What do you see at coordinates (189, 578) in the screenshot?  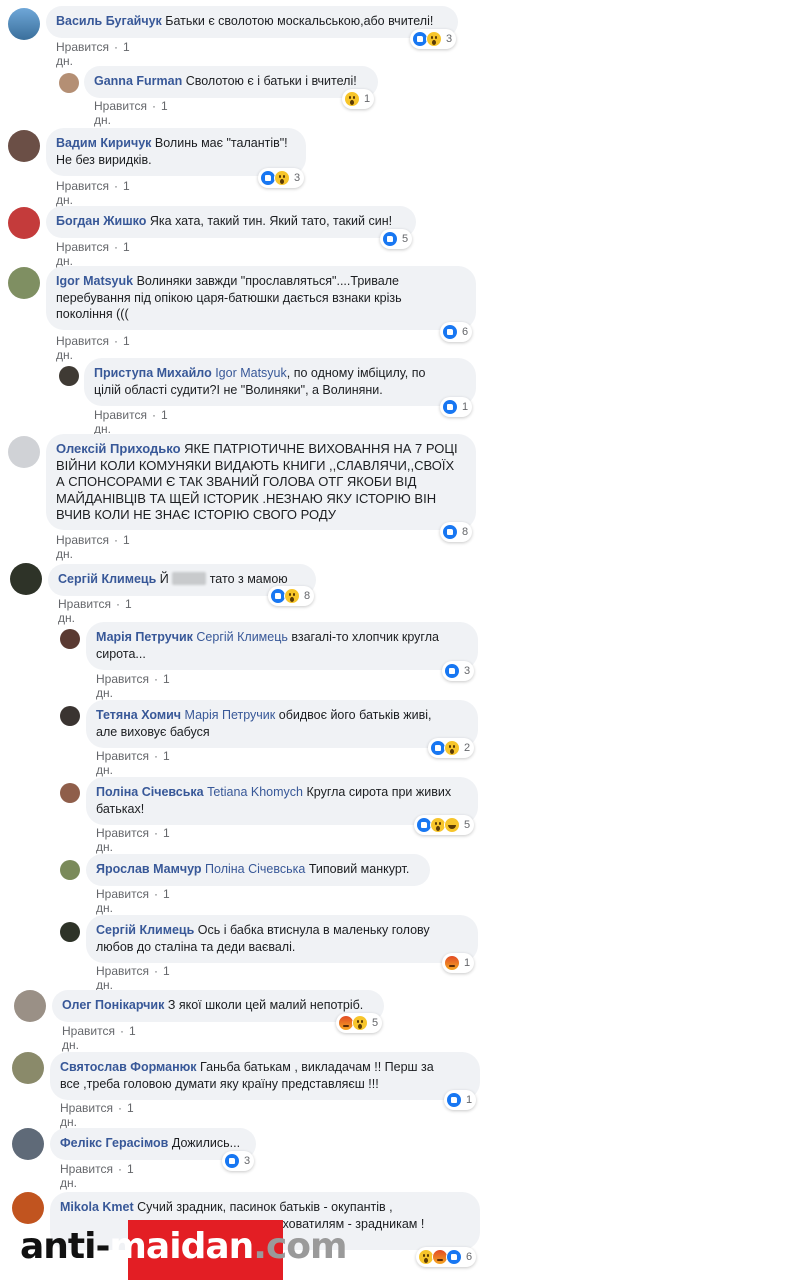 I see `redacted-text` at bounding box center [189, 578].